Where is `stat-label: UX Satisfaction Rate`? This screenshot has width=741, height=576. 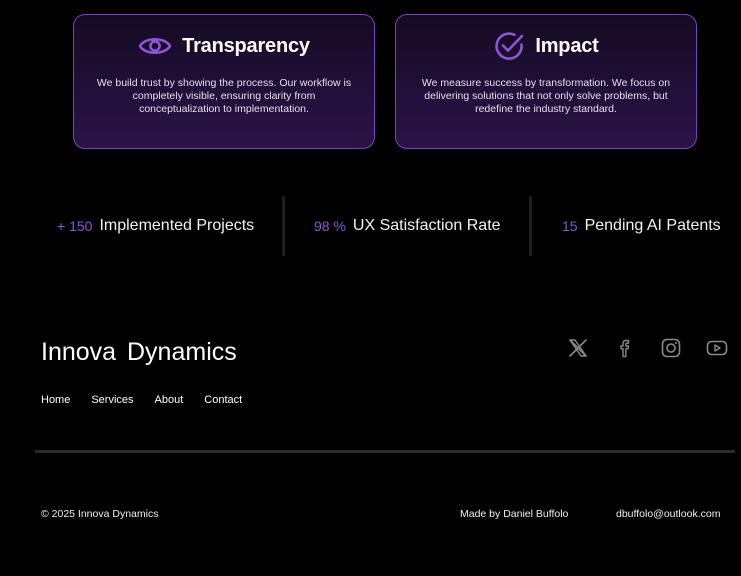
stat-label: UX Satisfaction Rate is located at coordinates (426, 225).